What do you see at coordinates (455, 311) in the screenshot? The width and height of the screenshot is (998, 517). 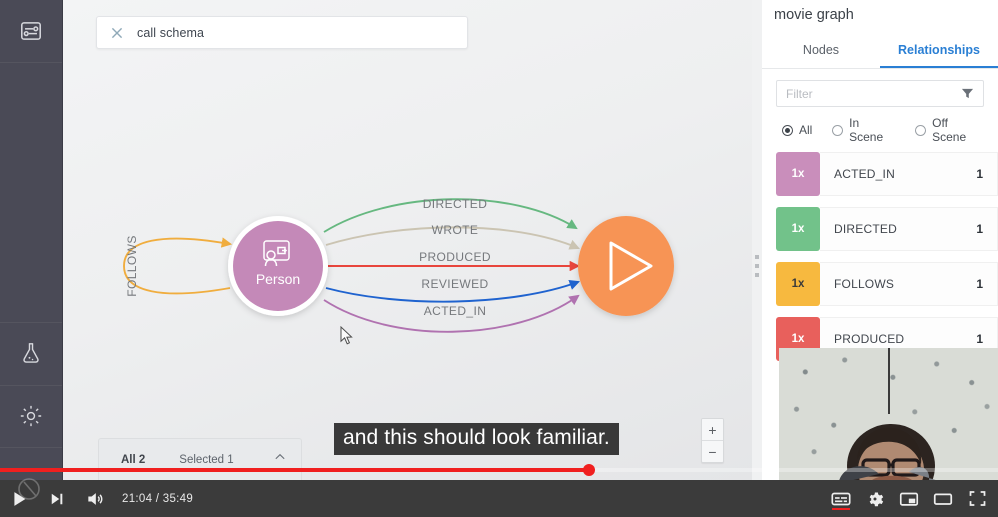 I see `edge-label-acted-in: ACTED_IN` at bounding box center [455, 311].